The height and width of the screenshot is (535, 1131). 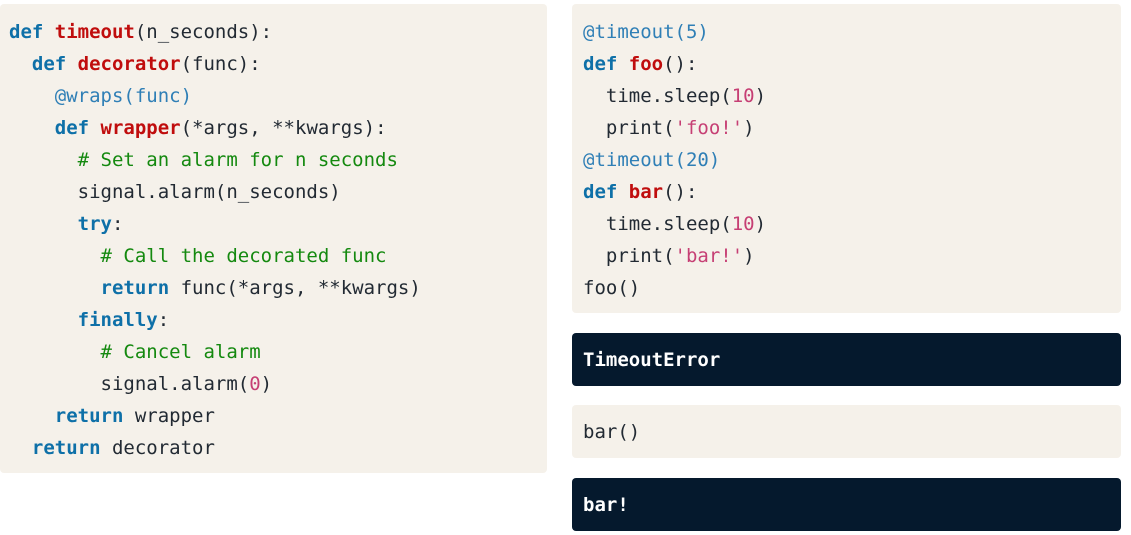 I want to click on code-line: def timeout(n_seconds):, so click(x=140, y=32).